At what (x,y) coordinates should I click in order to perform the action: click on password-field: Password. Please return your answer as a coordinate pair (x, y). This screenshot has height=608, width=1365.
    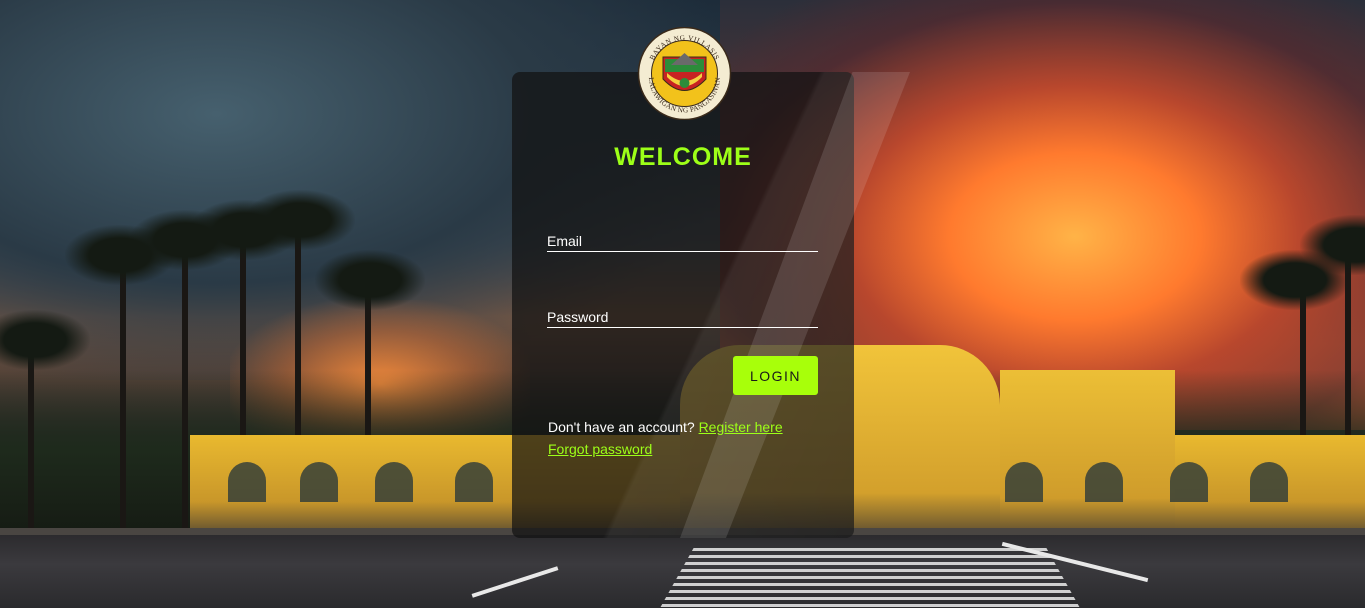
    Looking at the image, I should click on (684, 318).